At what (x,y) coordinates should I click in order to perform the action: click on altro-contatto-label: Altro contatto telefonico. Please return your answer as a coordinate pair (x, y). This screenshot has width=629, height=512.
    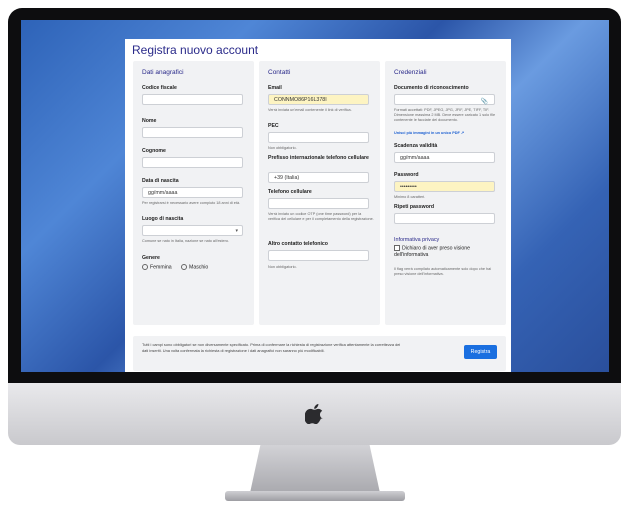
    Looking at the image, I should click on (298, 244).